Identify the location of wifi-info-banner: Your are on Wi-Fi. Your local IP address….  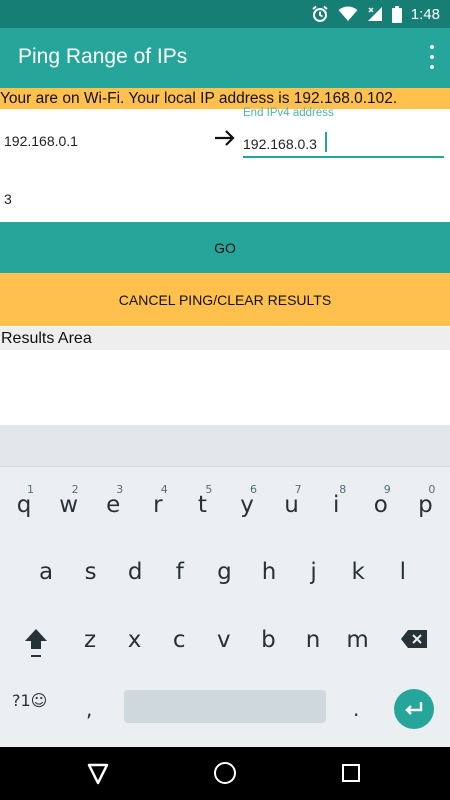
(225, 98).